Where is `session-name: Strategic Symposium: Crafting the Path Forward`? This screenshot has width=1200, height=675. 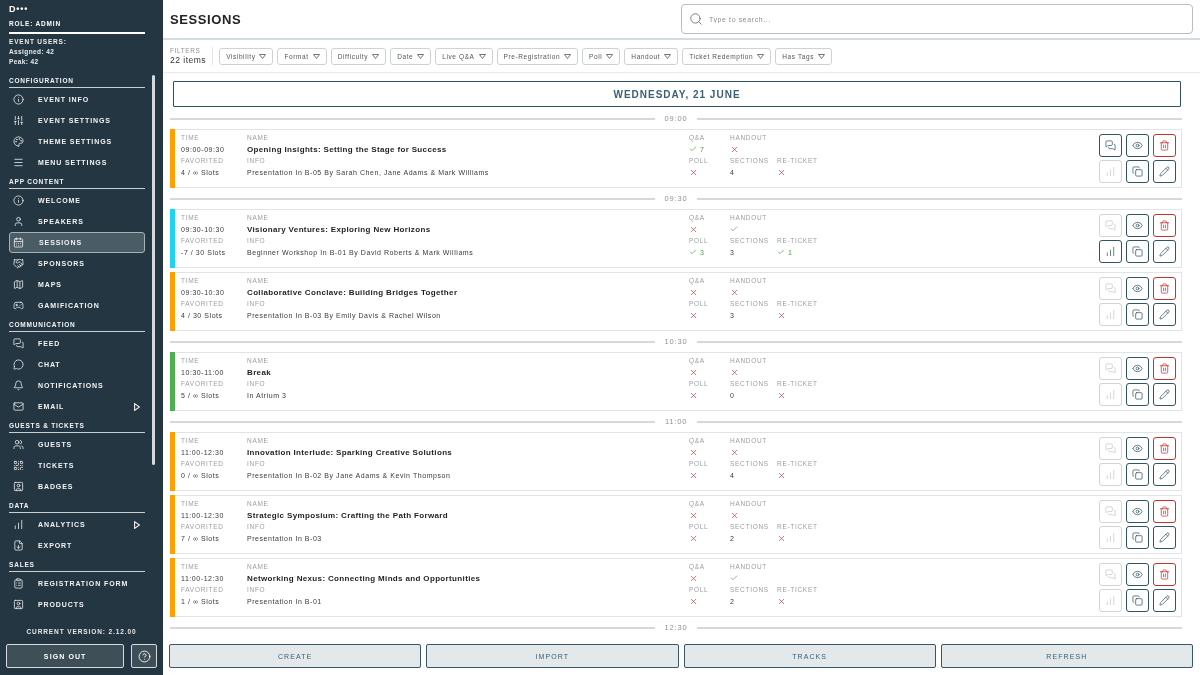 session-name: Strategic Symposium: Crafting the Path Forward is located at coordinates (347, 515).